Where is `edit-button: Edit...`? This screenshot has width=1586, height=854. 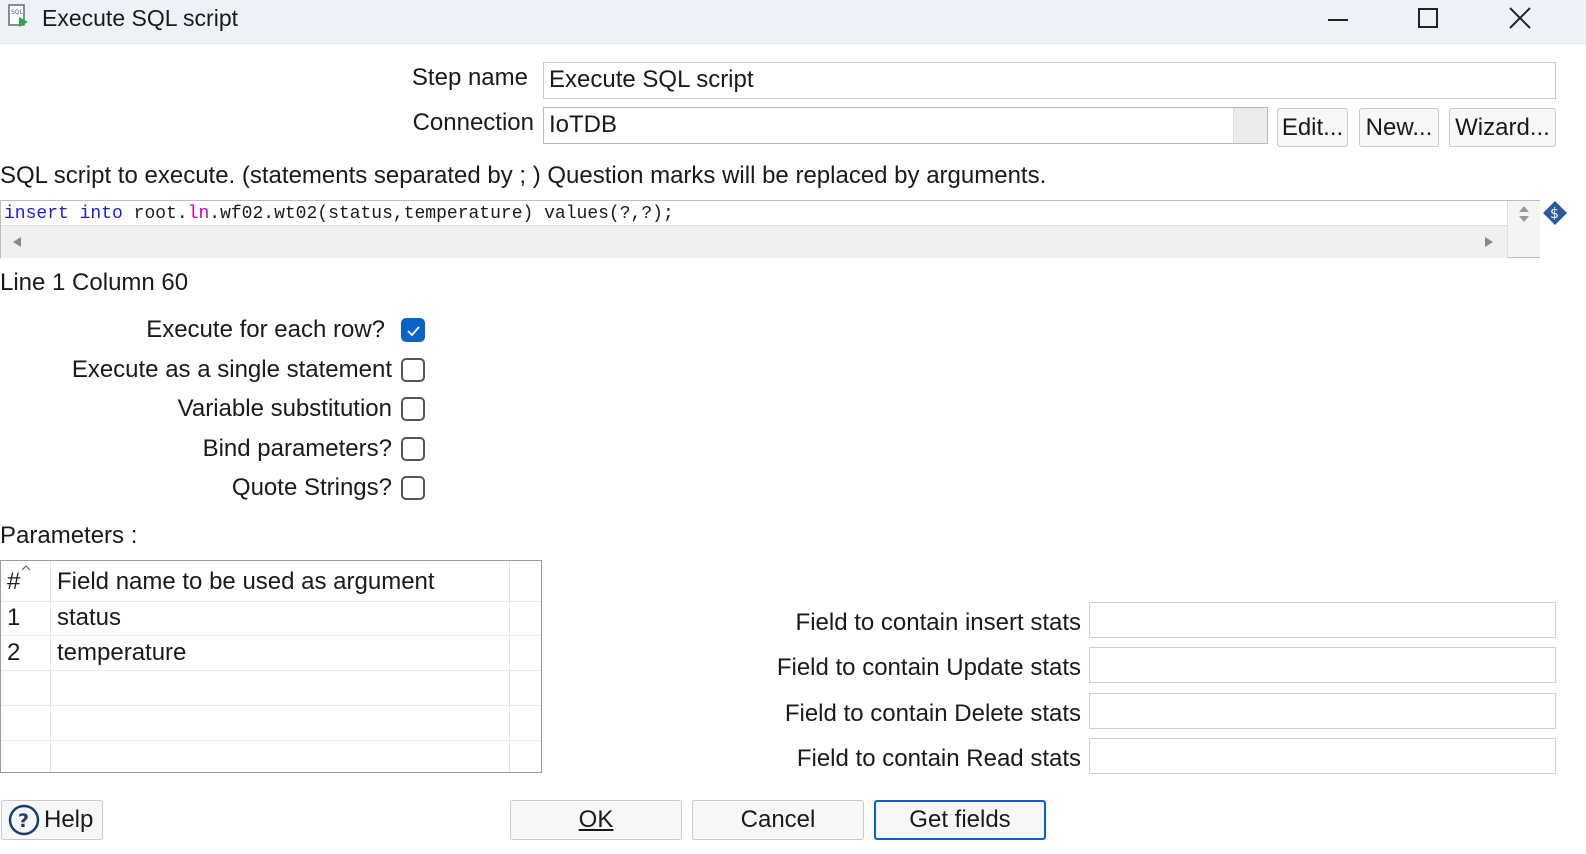 edit-button: Edit... is located at coordinates (1312, 127).